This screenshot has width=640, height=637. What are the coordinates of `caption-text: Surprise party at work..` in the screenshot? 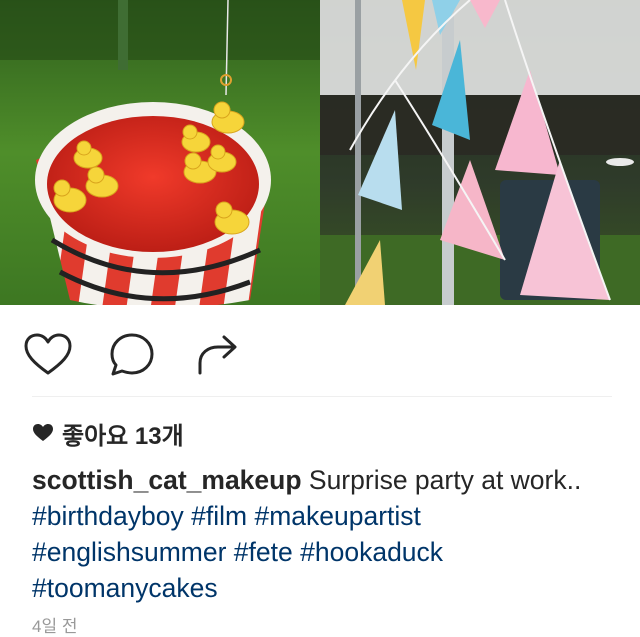 It's located at (441, 480).